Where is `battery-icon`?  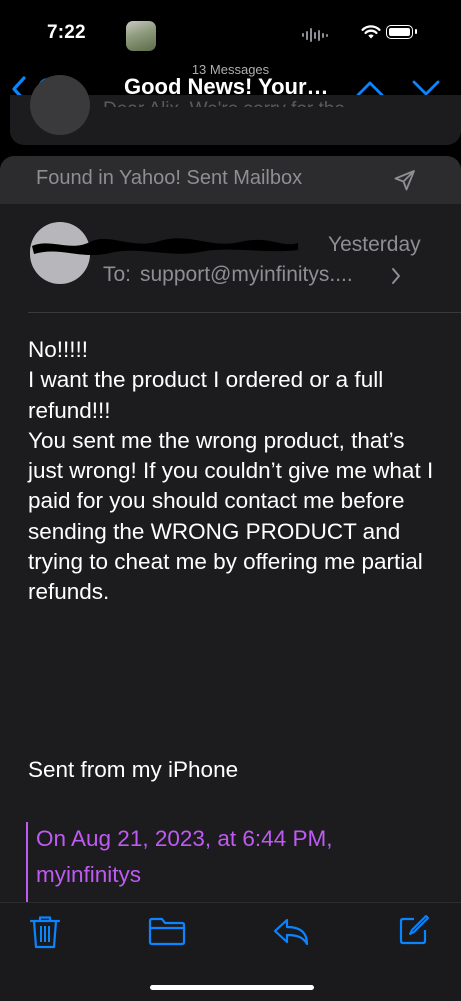 battery-icon is located at coordinates (401, 32).